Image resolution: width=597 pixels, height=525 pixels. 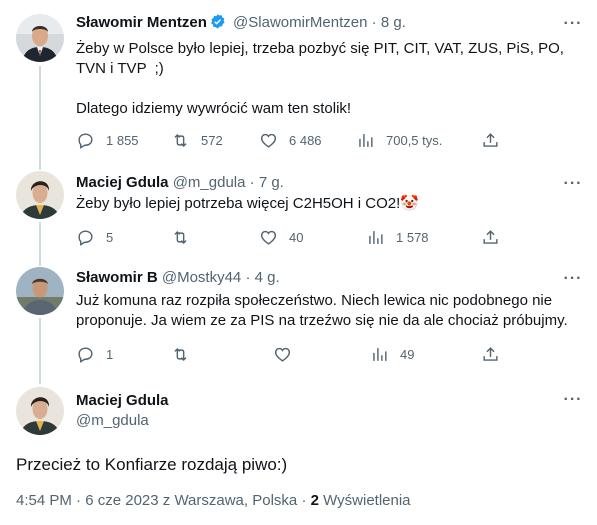 I want to click on reply-count: 1 855, so click(x=122, y=140).